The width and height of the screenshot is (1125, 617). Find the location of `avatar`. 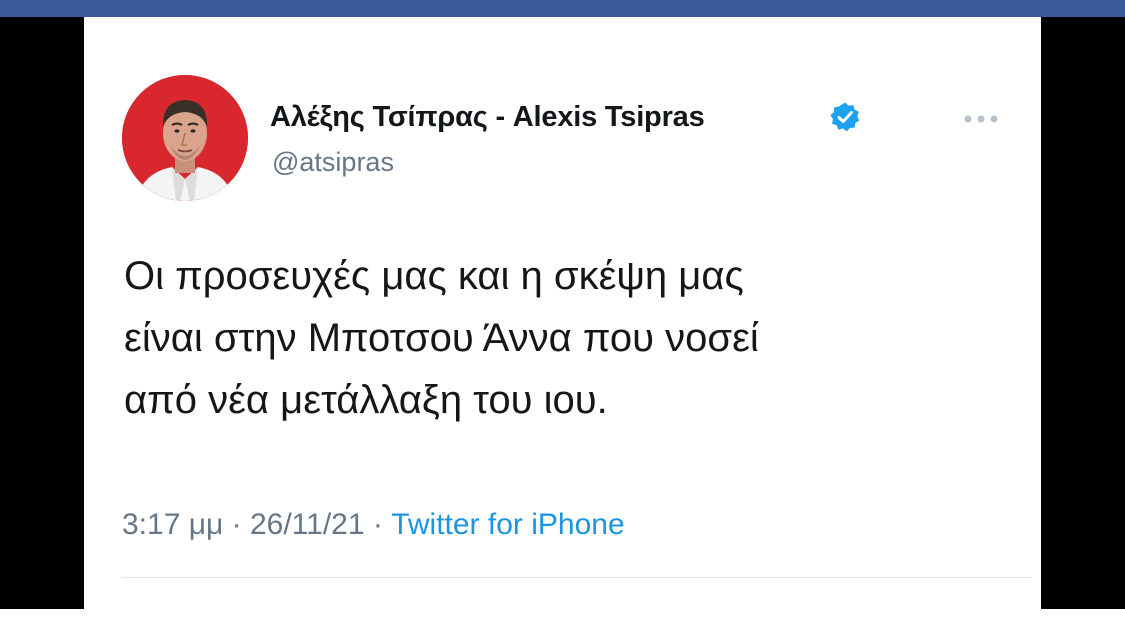

avatar is located at coordinates (185, 138).